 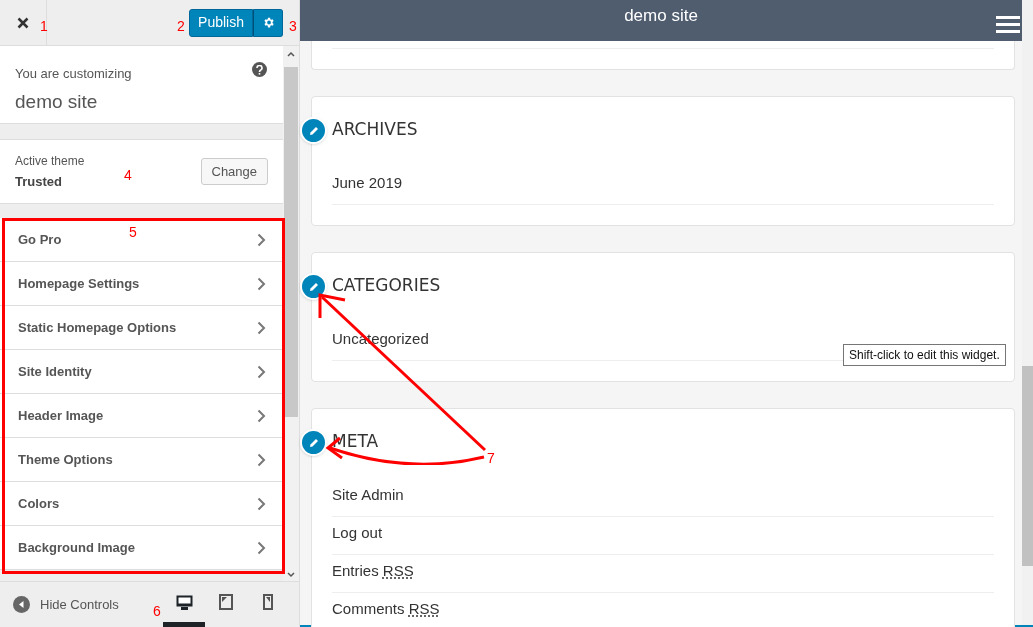 What do you see at coordinates (142, 372) in the screenshot?
I see `section-item: Site Identity` at bounding box center [142, 372].